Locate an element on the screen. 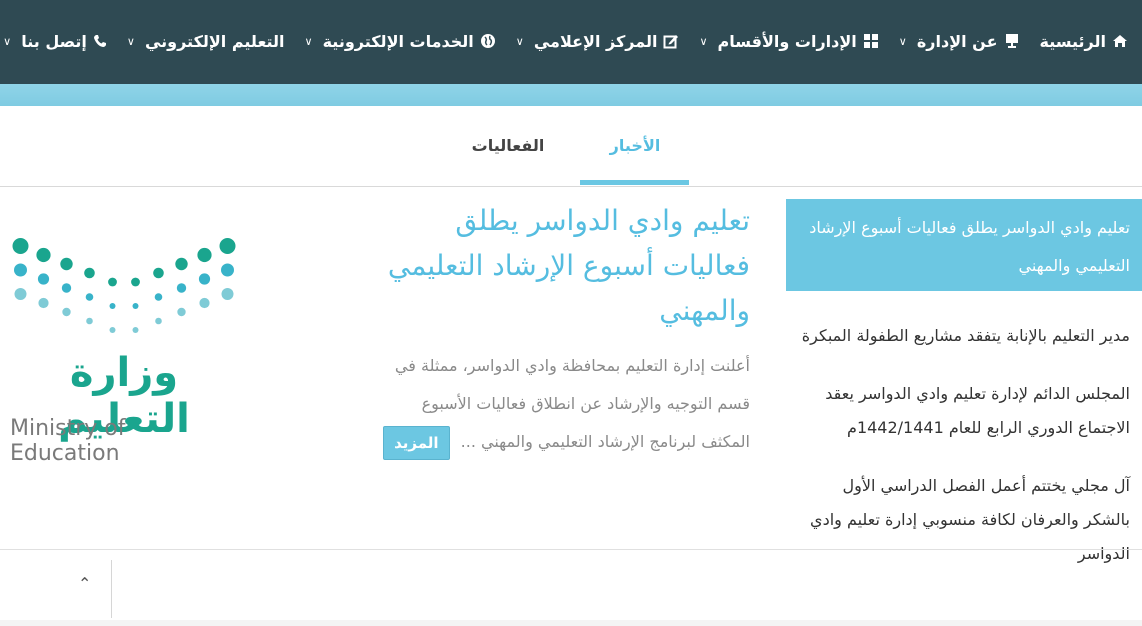 The image size is (1142, 626). nav-contact: إتصل بنا ∨ is located at coordinates (55, 41).